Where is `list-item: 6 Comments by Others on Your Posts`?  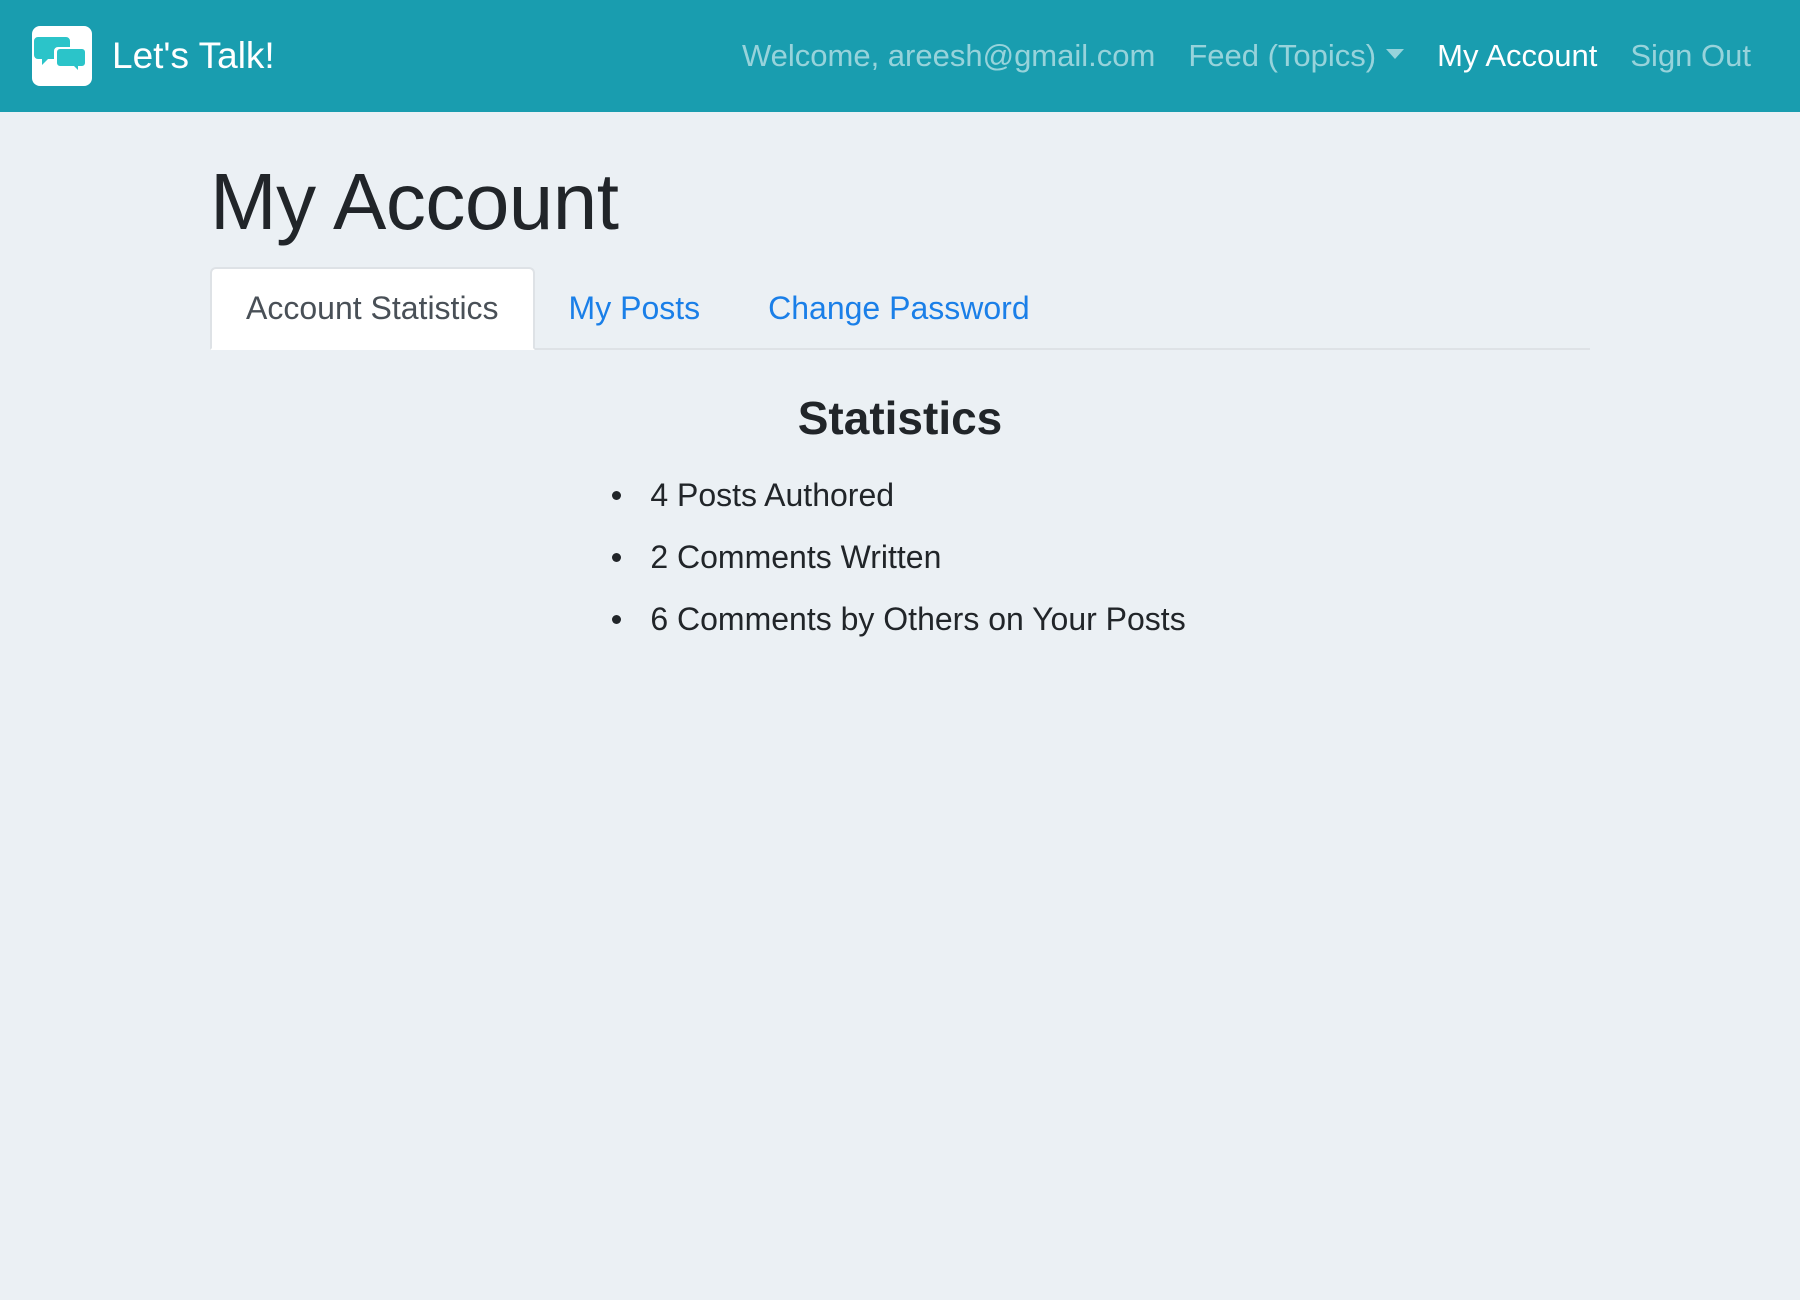 list-item: 6 Comments by Others on Your Posts is located at coordinates (898, 619).